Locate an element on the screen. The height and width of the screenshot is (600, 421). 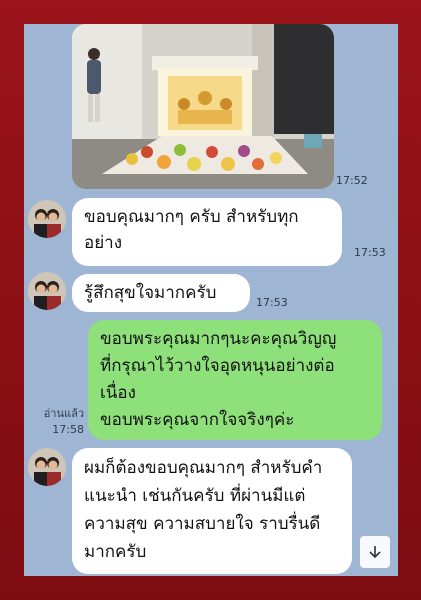
message-line: ที่กรุณาไว้วางใจอุดหนุนอย่างต่อ is located at coordinates (217, 366).